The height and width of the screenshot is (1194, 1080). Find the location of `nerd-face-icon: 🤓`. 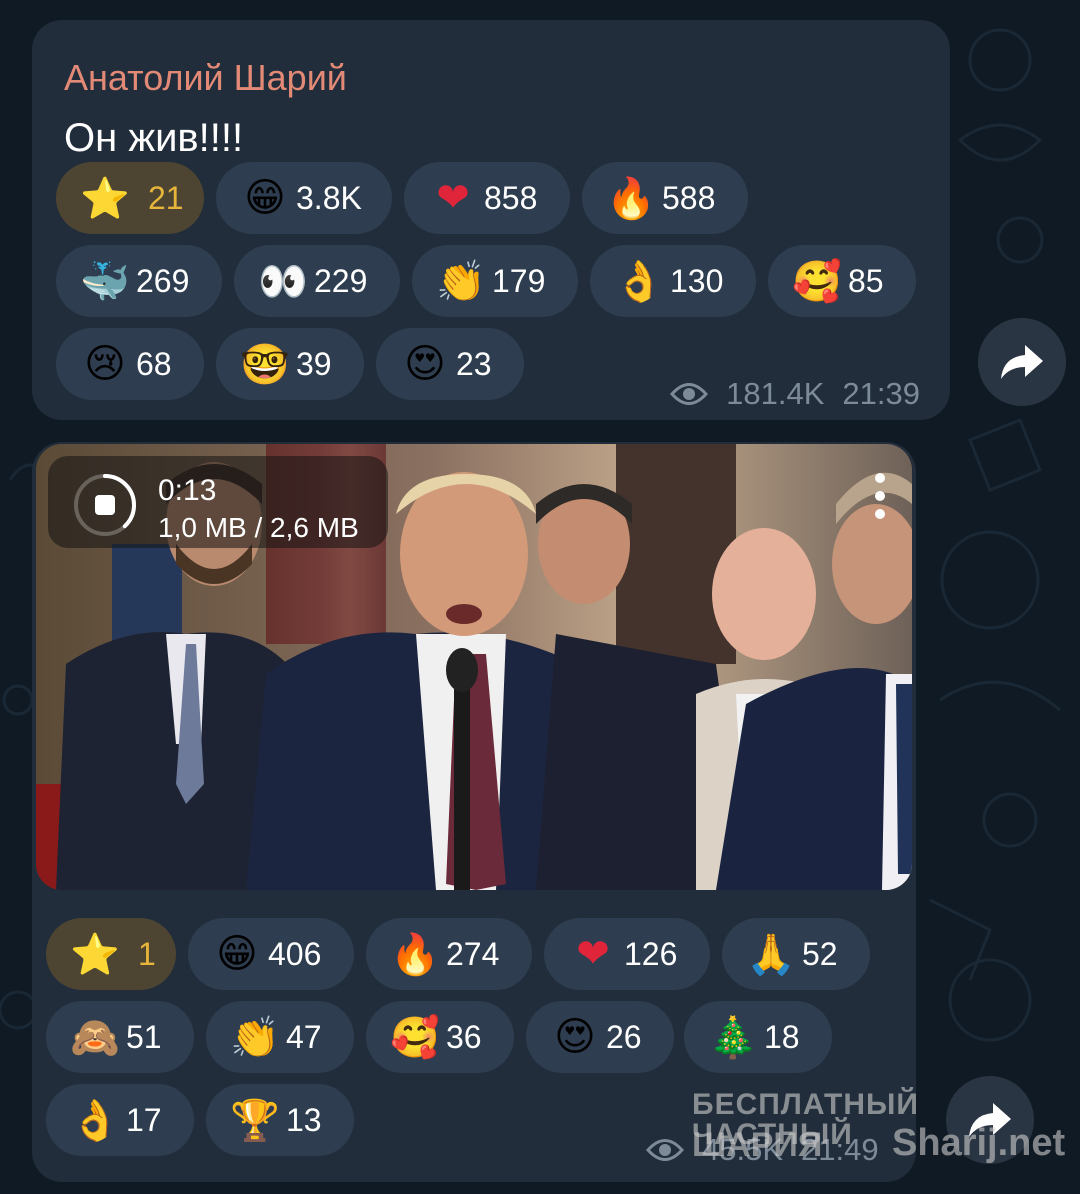

nerd-face-icon: 🤓 is located at coordinates (265, 364).